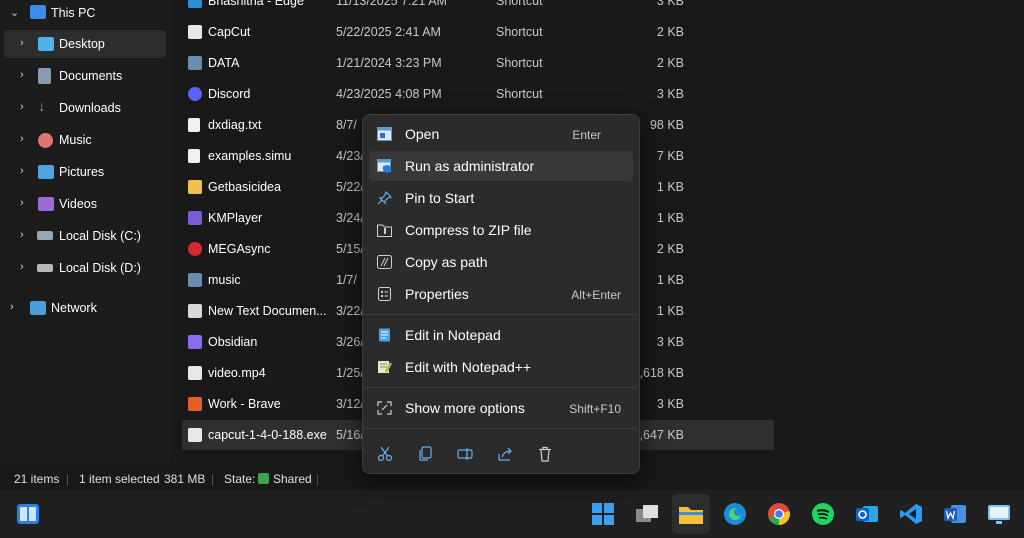  I want to click on nav-label: Music, so click(75, 140).